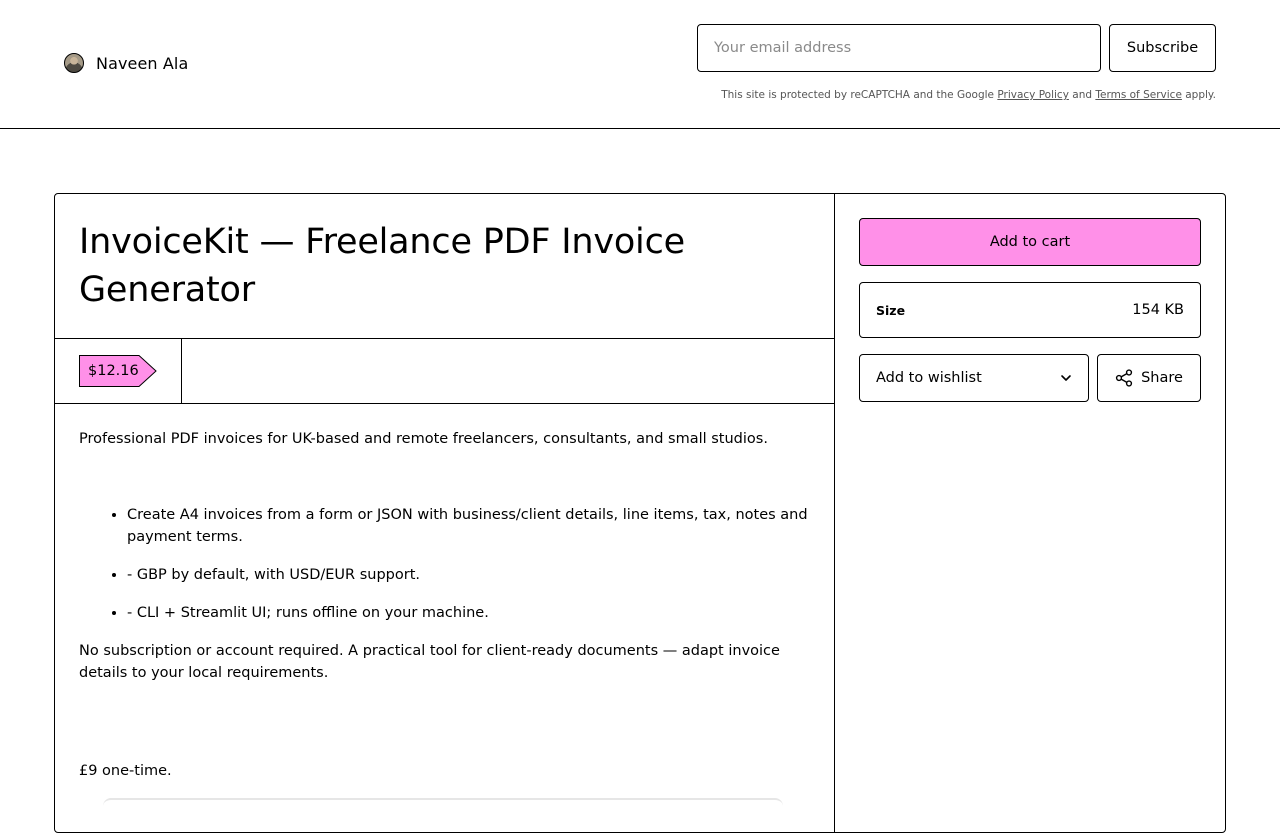 Image resolution: width=1280 pixels, height=833 pixels. What do you see at coordinates (468, 575) in the screenshot?
I see `list-item: - GBP by default, with USD/EUR support.` at bounding box center [468, 575].